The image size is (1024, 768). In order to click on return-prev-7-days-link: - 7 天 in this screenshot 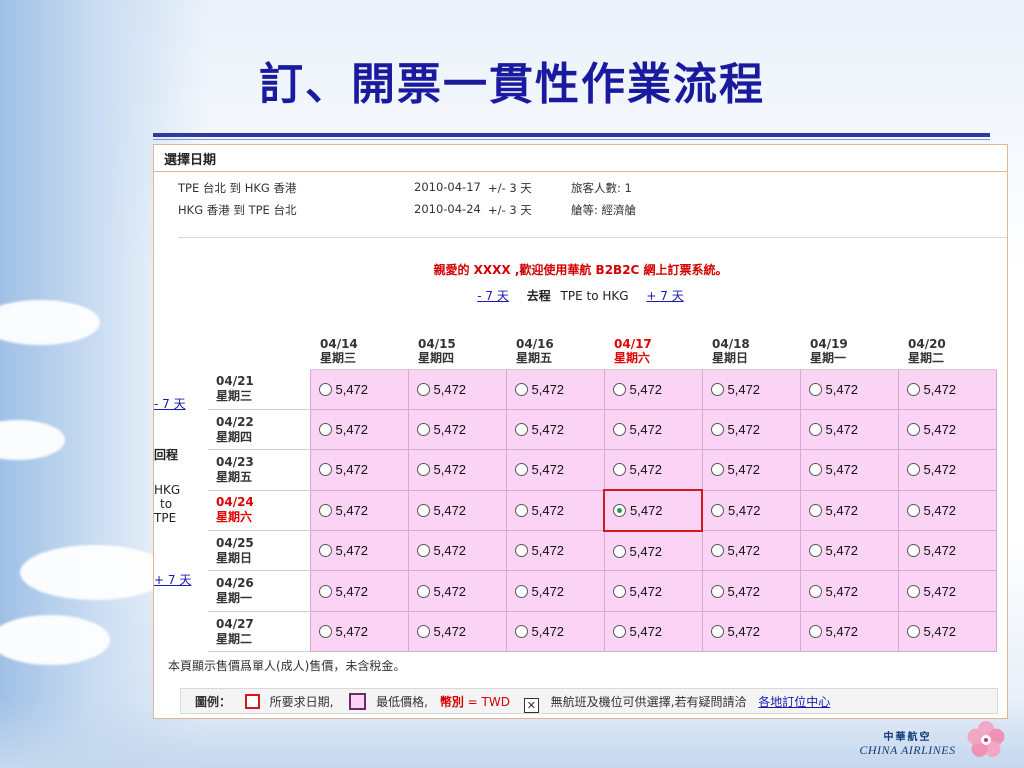, I will do `click(170, 403)`.